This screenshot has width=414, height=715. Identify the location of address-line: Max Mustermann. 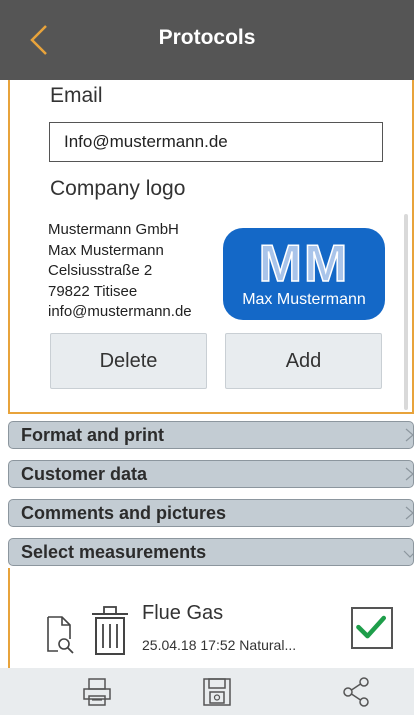
(106, 250).